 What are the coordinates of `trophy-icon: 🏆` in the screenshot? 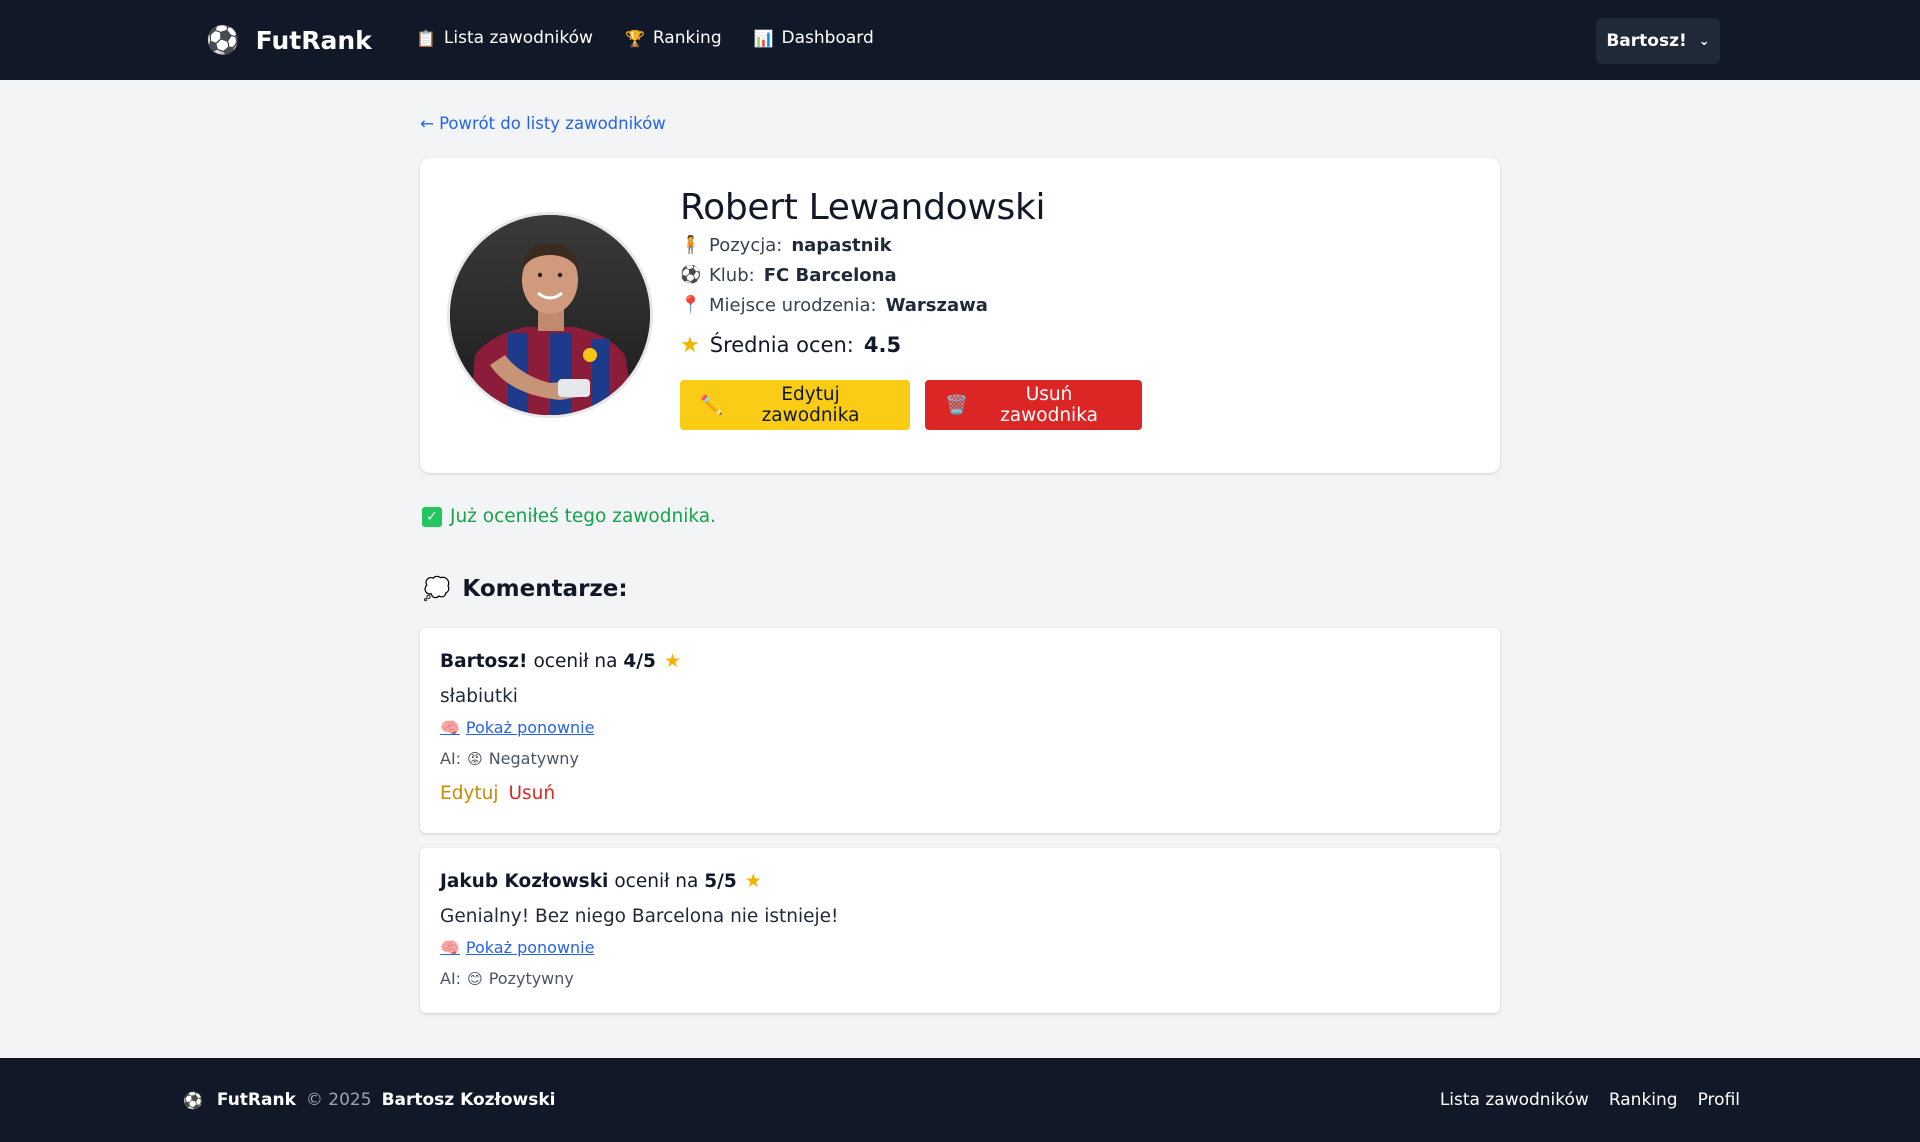 It's located at (634, 38).